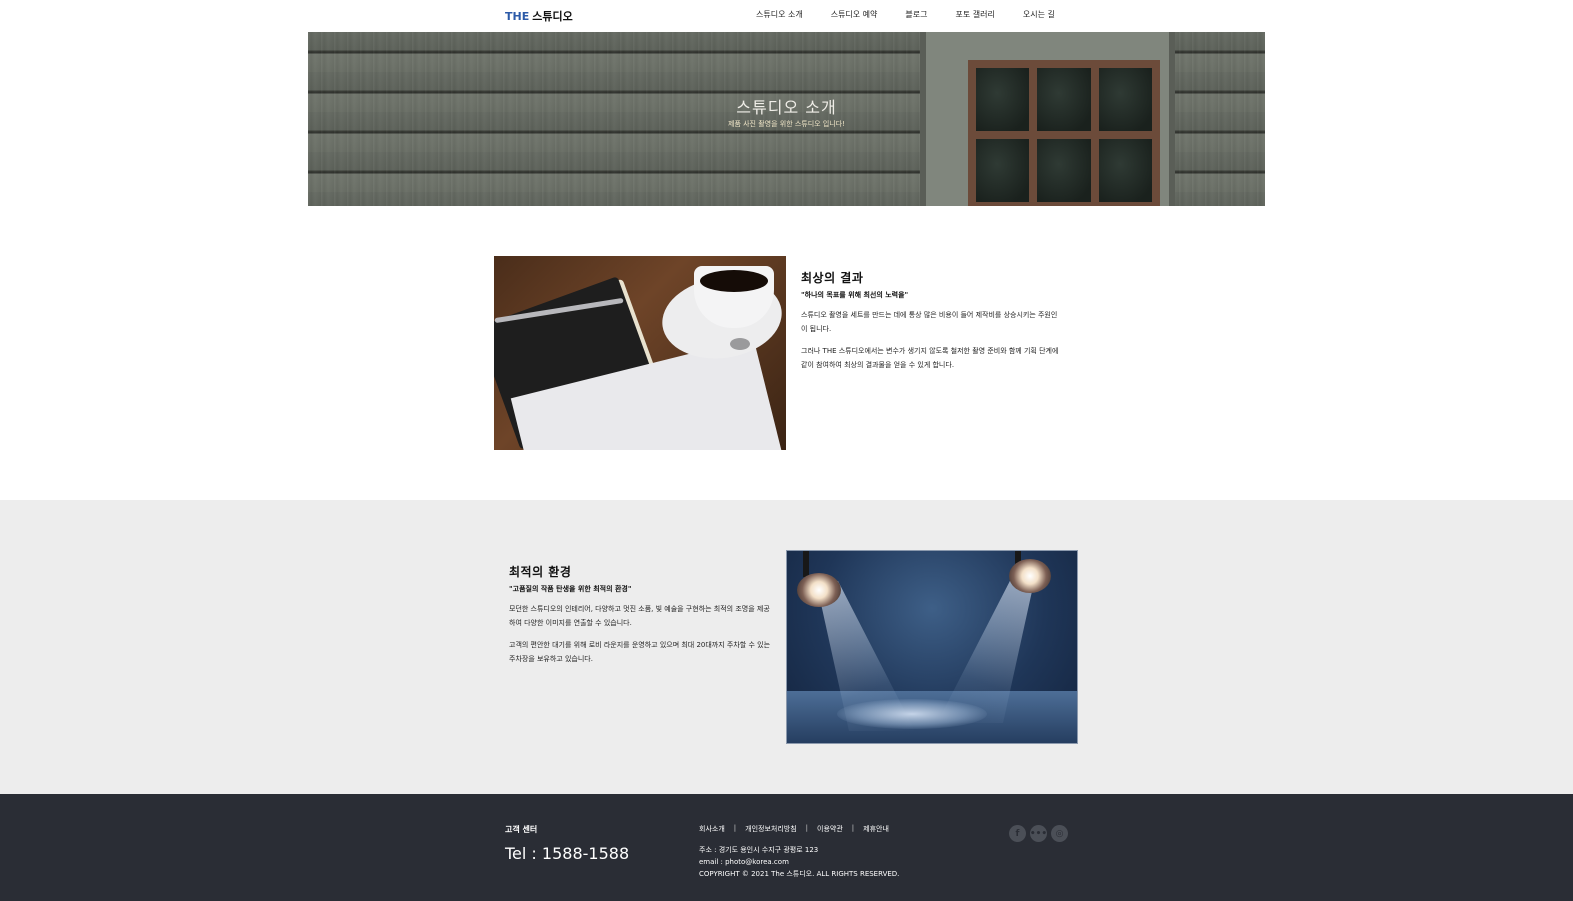 This screenshot has height=901, width=1573. I want to click on coffee-notebook-photo, so click(640, 353).